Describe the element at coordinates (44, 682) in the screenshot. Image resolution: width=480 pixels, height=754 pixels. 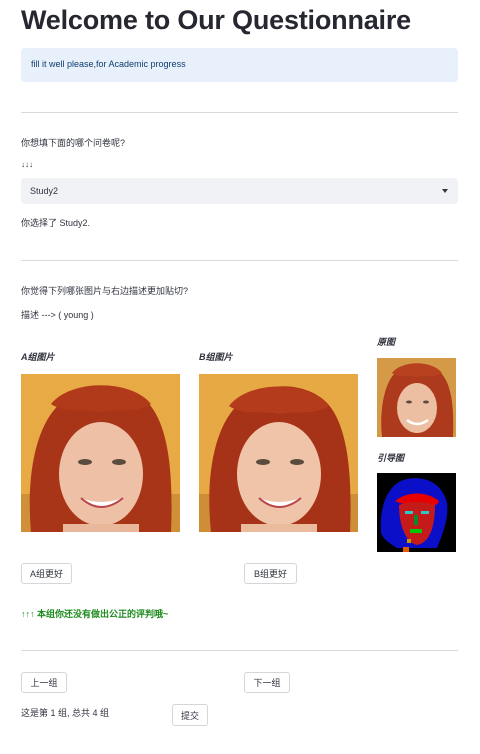
I see `prev-button: 上一组` at that location.